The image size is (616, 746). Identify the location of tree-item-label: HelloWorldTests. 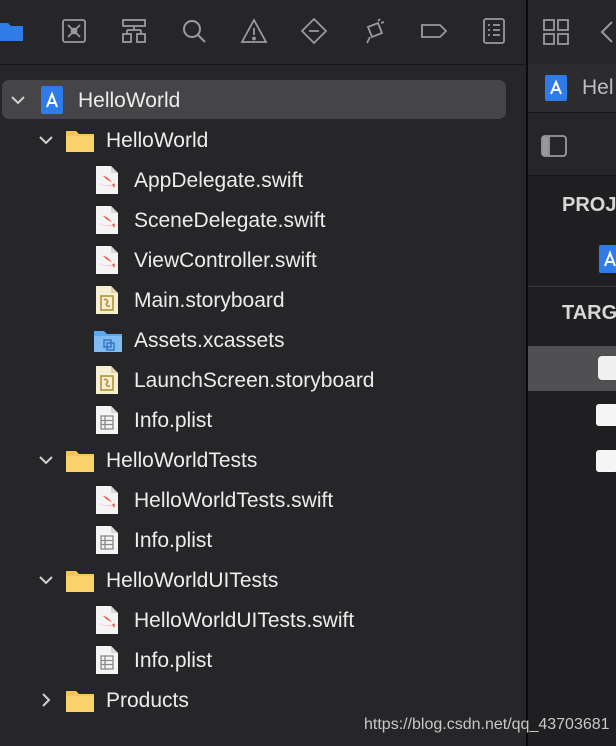
(182, 460).